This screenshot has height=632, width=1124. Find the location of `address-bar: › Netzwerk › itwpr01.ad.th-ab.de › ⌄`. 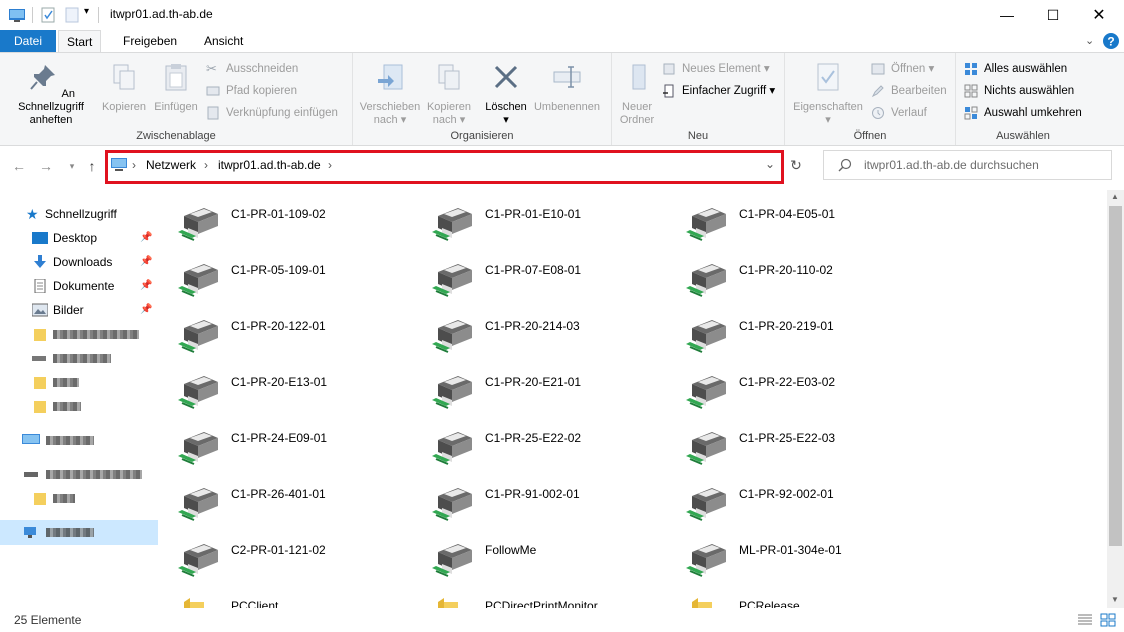

address-bar: › Netzwerk › itwpr01.ad.th-ab.de › ⌄ is located at coordinates (444, 167).